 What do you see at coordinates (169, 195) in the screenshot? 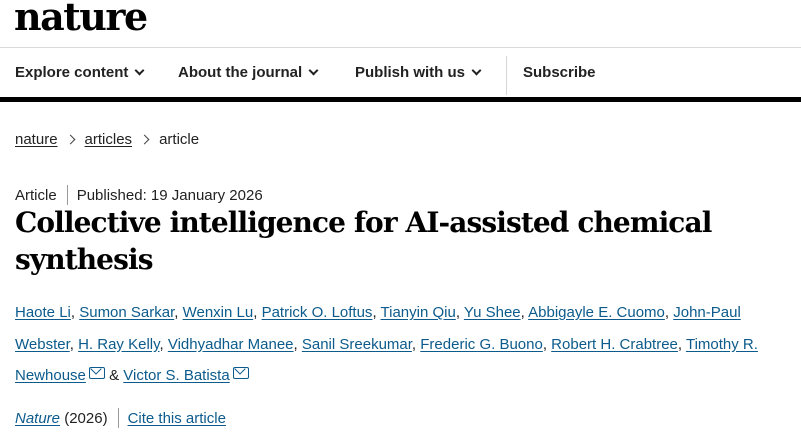
I see `publish-date: Published: 19 January 2026` at bounding box center [169, 195].